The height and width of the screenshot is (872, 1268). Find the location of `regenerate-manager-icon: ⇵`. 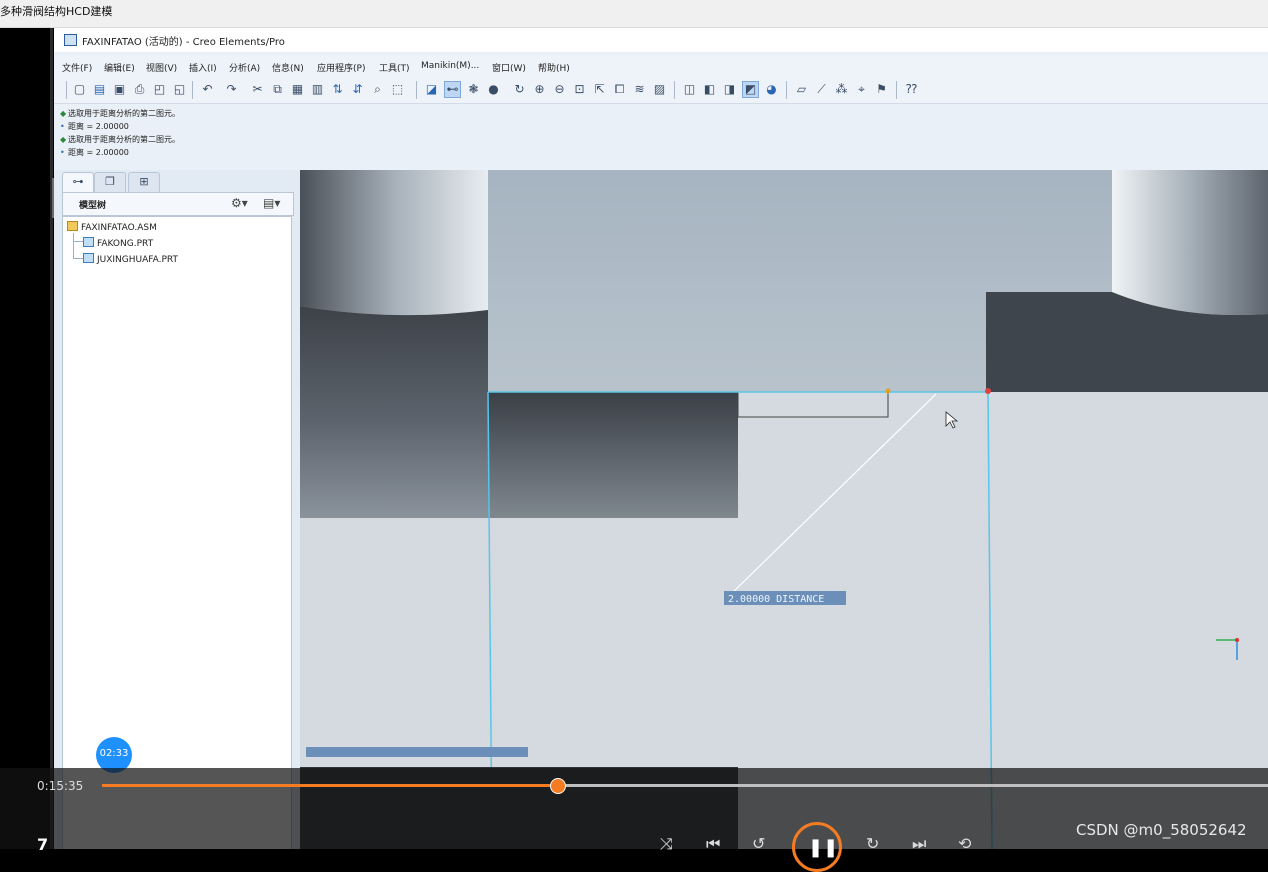

regenerate-manager-icon: ⇵ is located at coordinates (357, 89).